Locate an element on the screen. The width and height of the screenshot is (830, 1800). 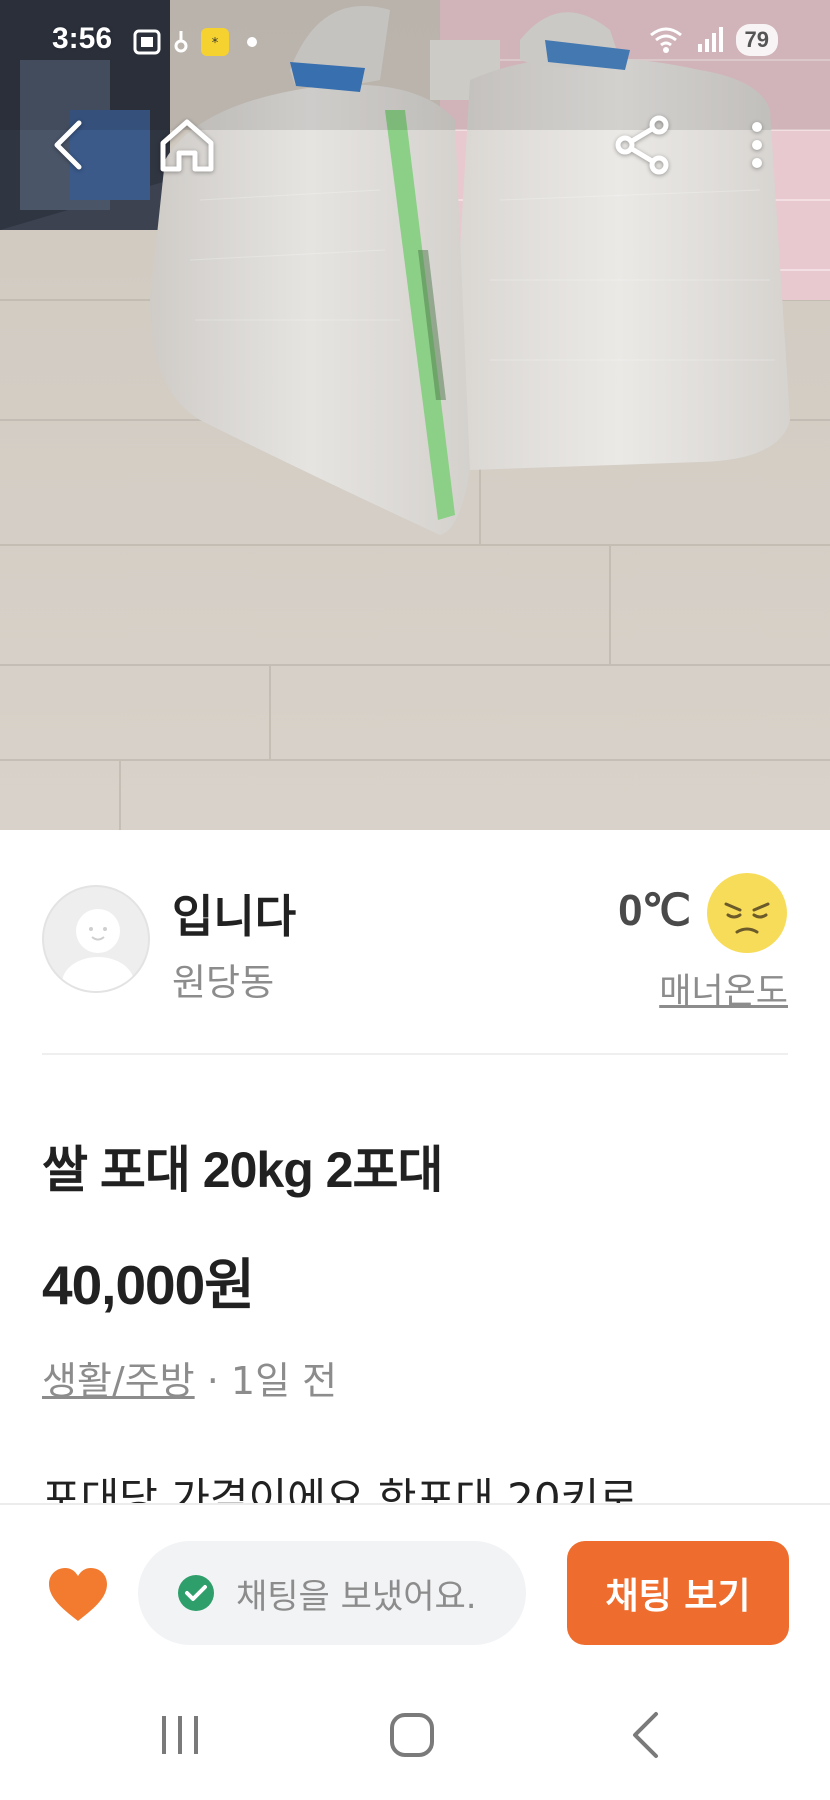
product-title: 쌀 포대 20kg 2포대 is located at coordinates (242, 1170).